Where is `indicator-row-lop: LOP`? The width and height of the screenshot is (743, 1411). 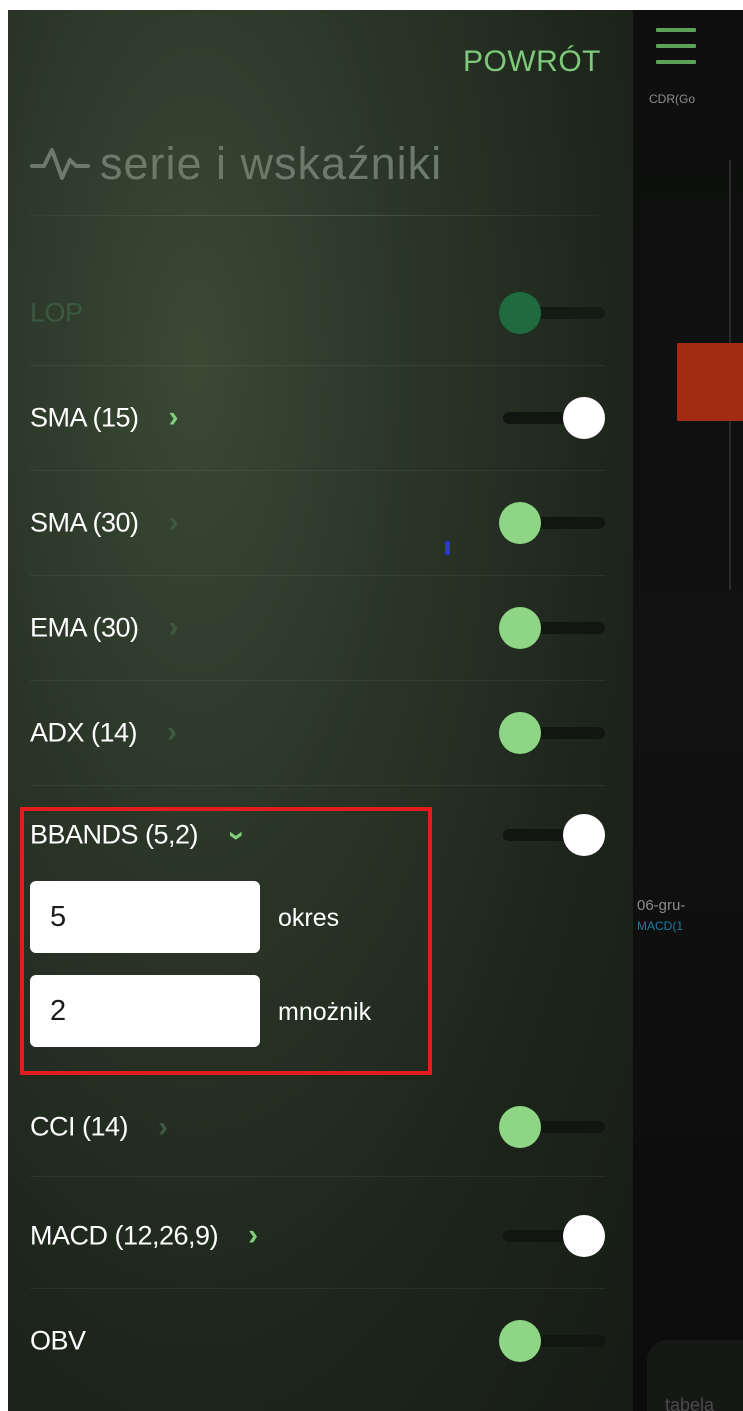
indicator-row-lop: LOP is located at coordinates (317, 313).